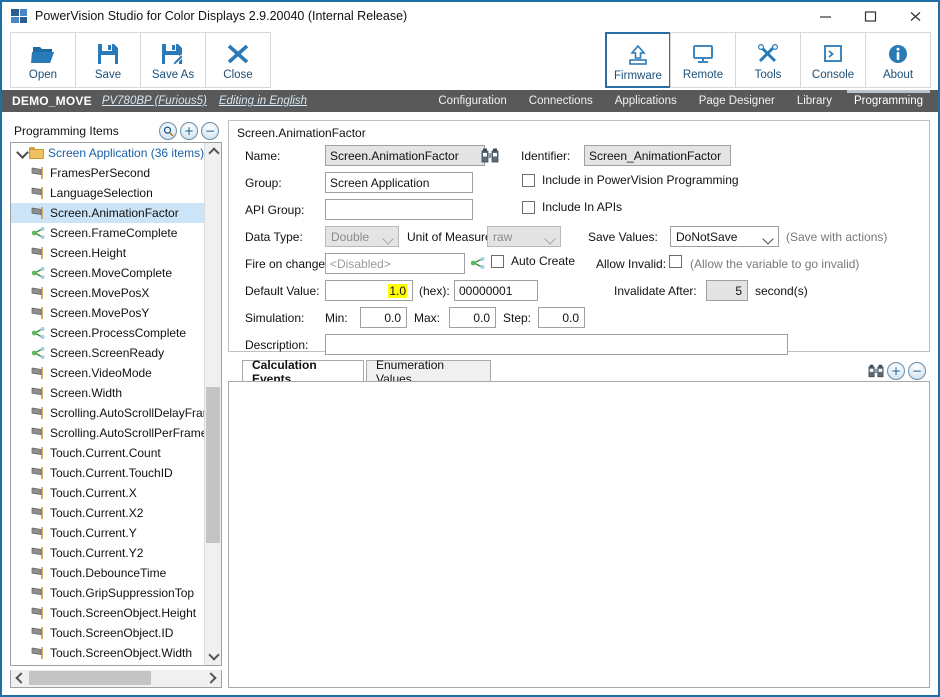 The height and width of the screenshot is (697, 940). I want to click on tab-library: Library, so click(814, 101).